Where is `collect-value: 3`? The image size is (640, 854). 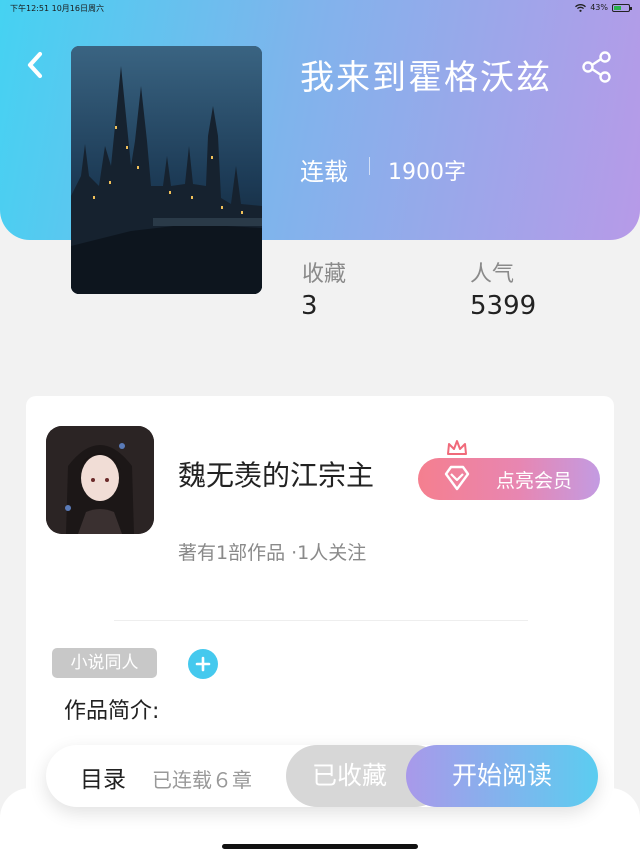
collect-value: 3 is located at coordinates (309, 306).